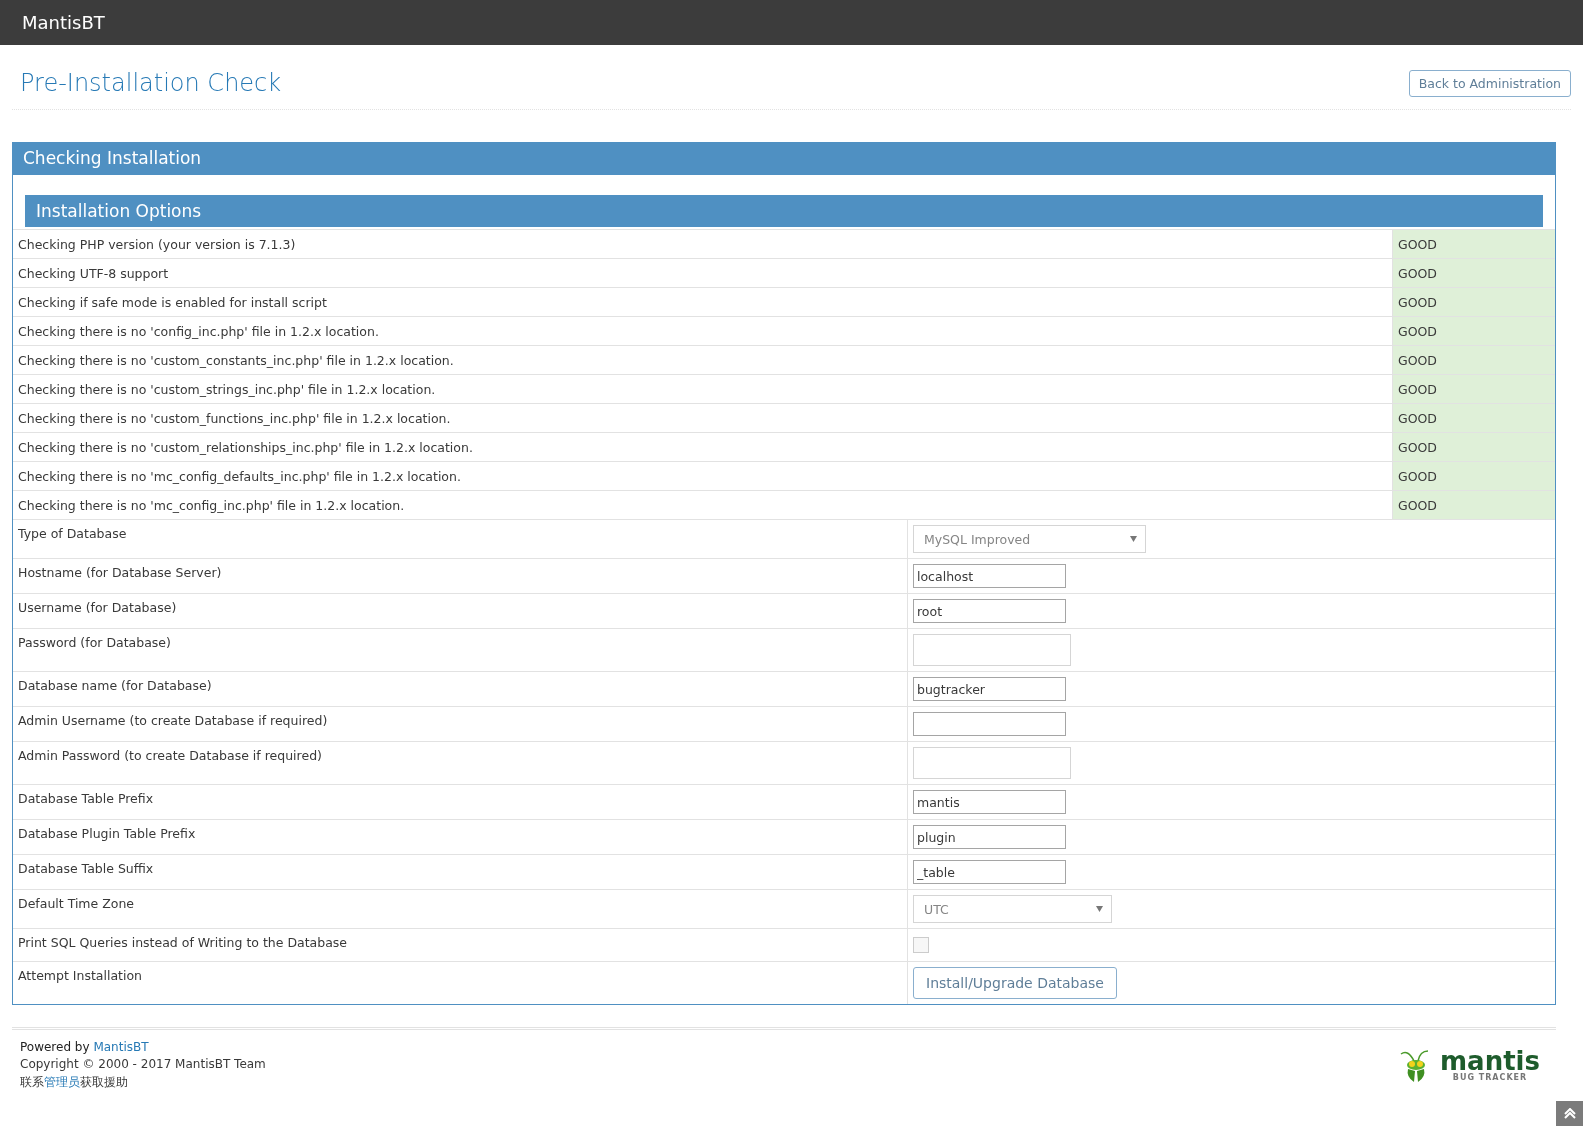  Describe the element at coordinates (989, 724) in the screenshot. I see `input-field` at that location.